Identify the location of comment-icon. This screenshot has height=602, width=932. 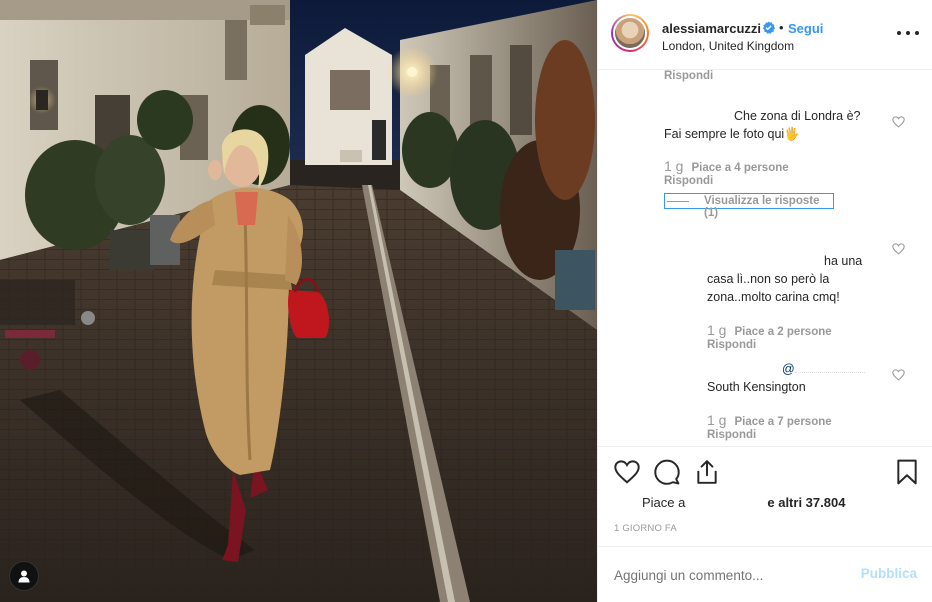
(667, 472).